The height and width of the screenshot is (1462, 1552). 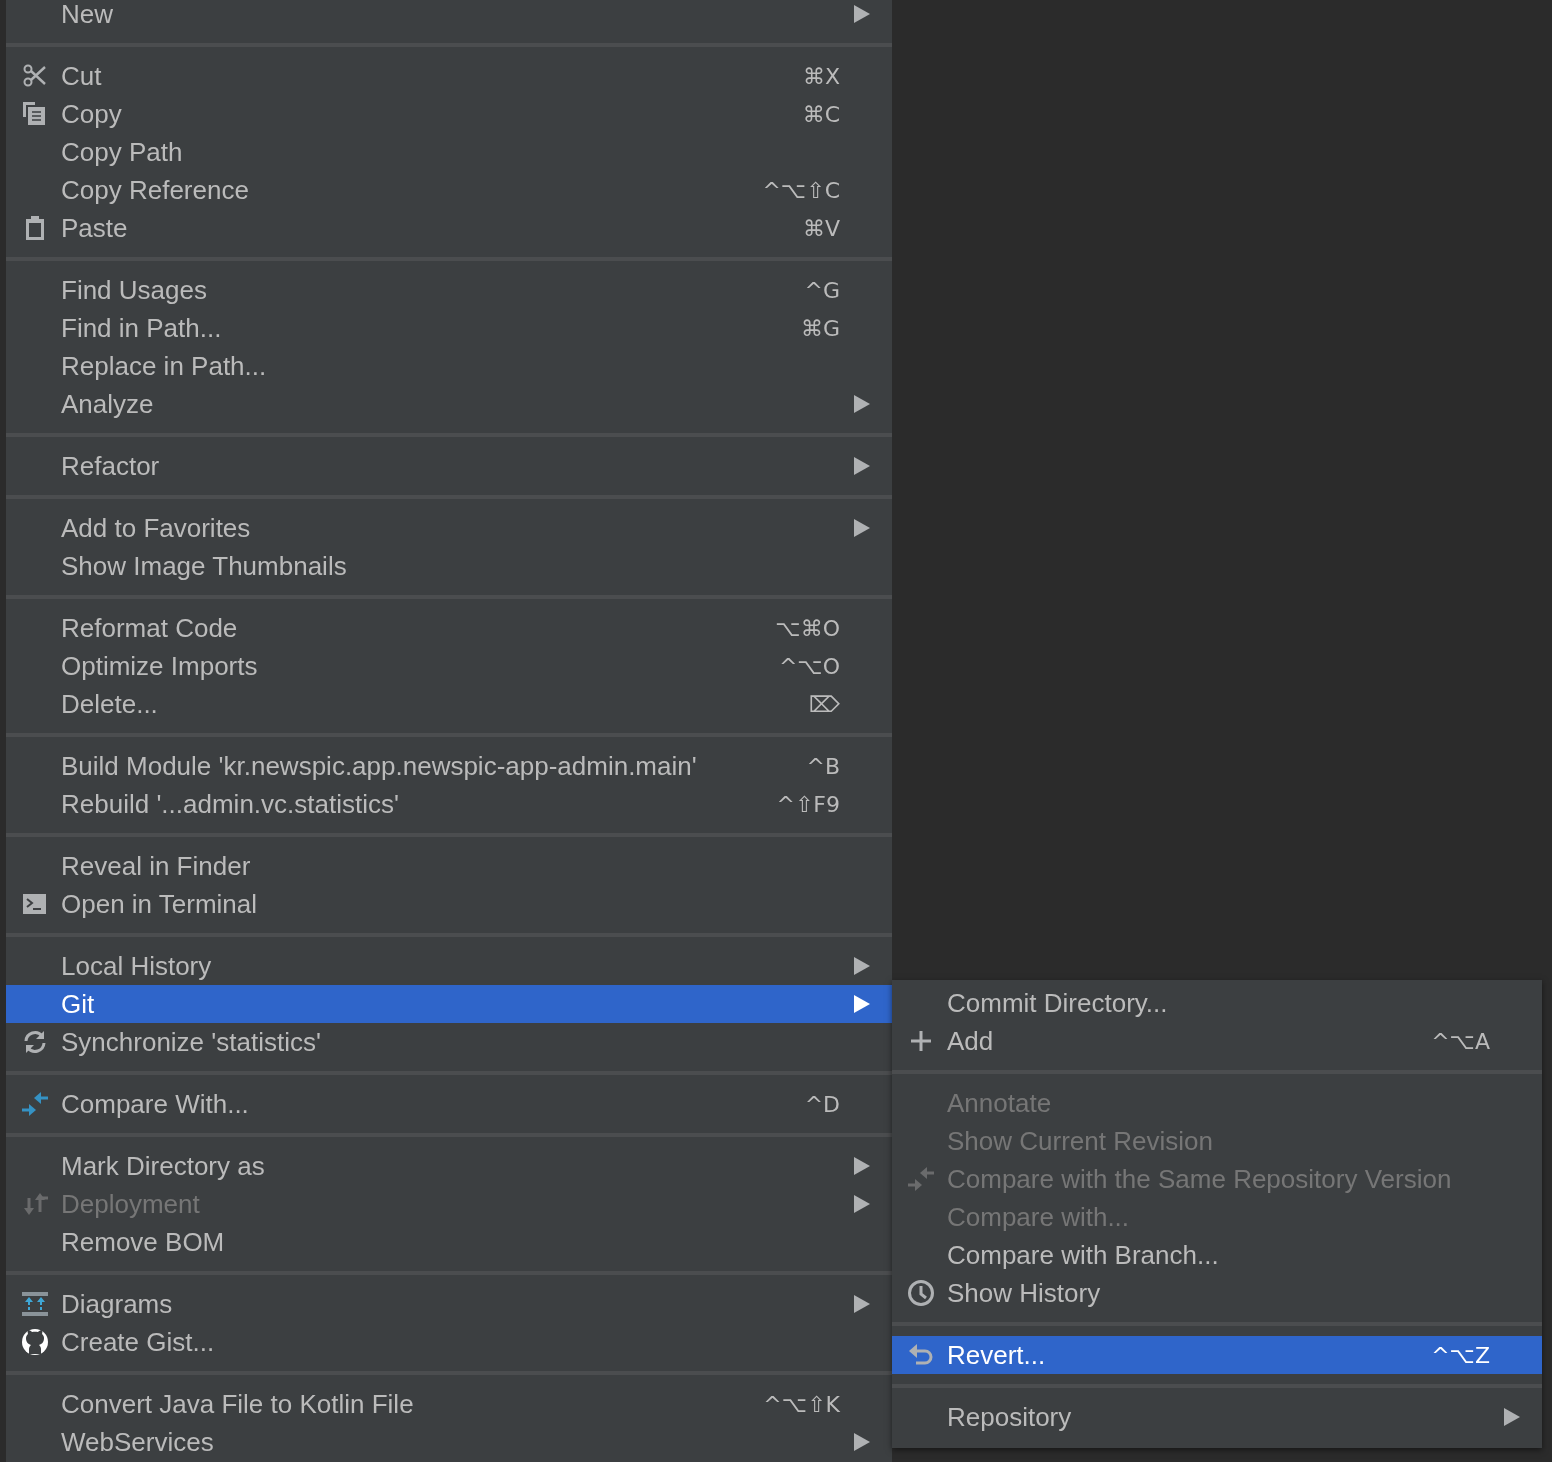 I want to click on menu-item-label: Cut, so click(x=82, y=76).